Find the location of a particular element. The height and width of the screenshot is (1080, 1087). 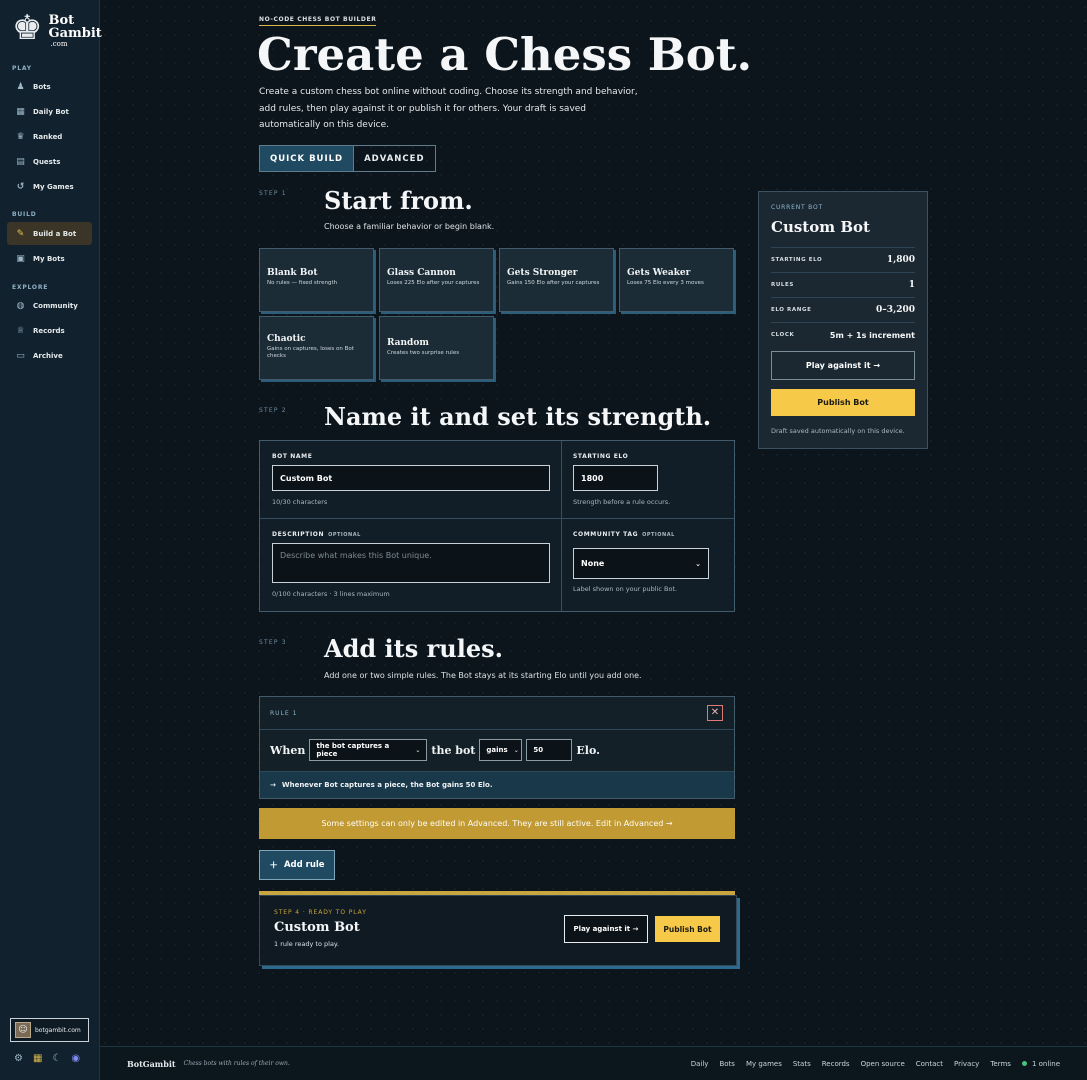

sidebar-item-records: ♕ Records is located at coordinates (49, 330).